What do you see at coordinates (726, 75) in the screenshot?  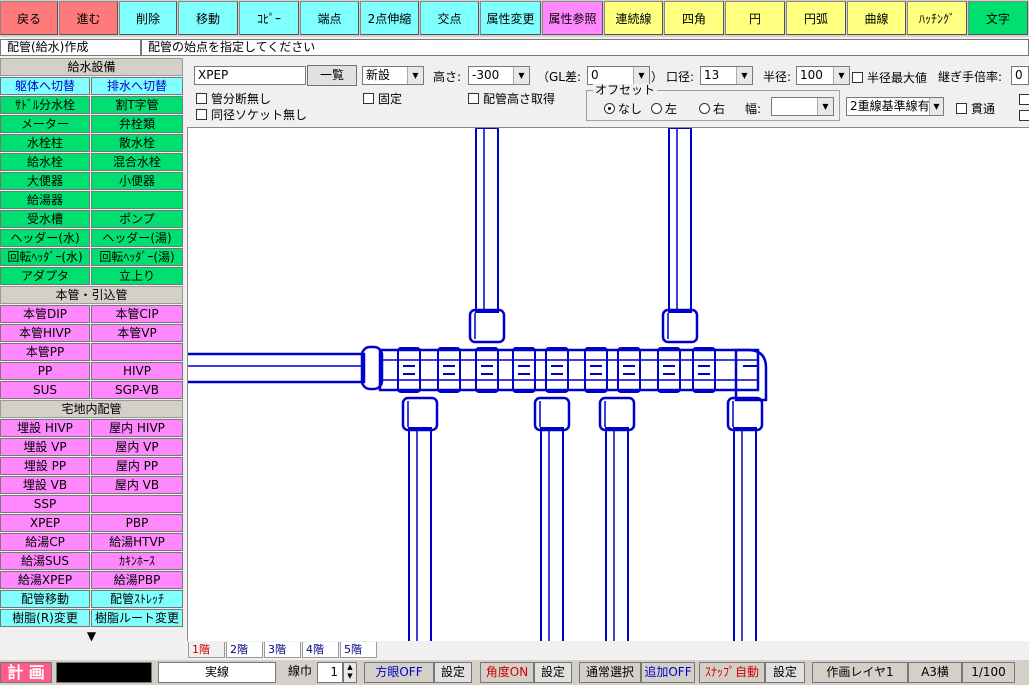 I see `diameter-select: 13 ▼` at bounding box center [726, 75].